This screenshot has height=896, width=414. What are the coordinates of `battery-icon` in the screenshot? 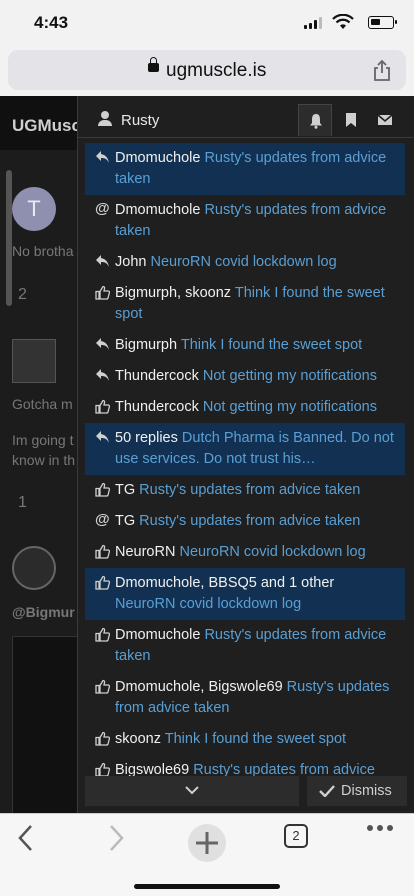 It's located at (382, 22).